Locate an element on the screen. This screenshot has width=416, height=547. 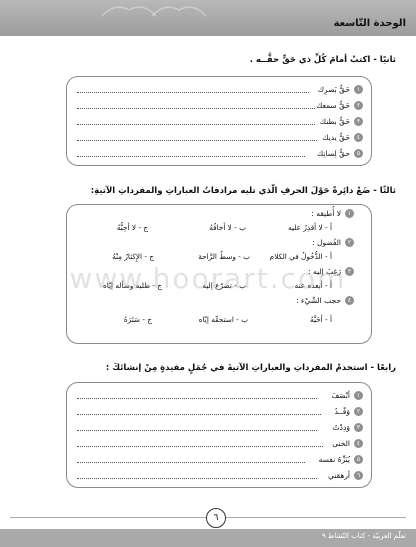
option-c: ج - الإِكثارُ مِنْهُ is located at coordinates (133, 256).